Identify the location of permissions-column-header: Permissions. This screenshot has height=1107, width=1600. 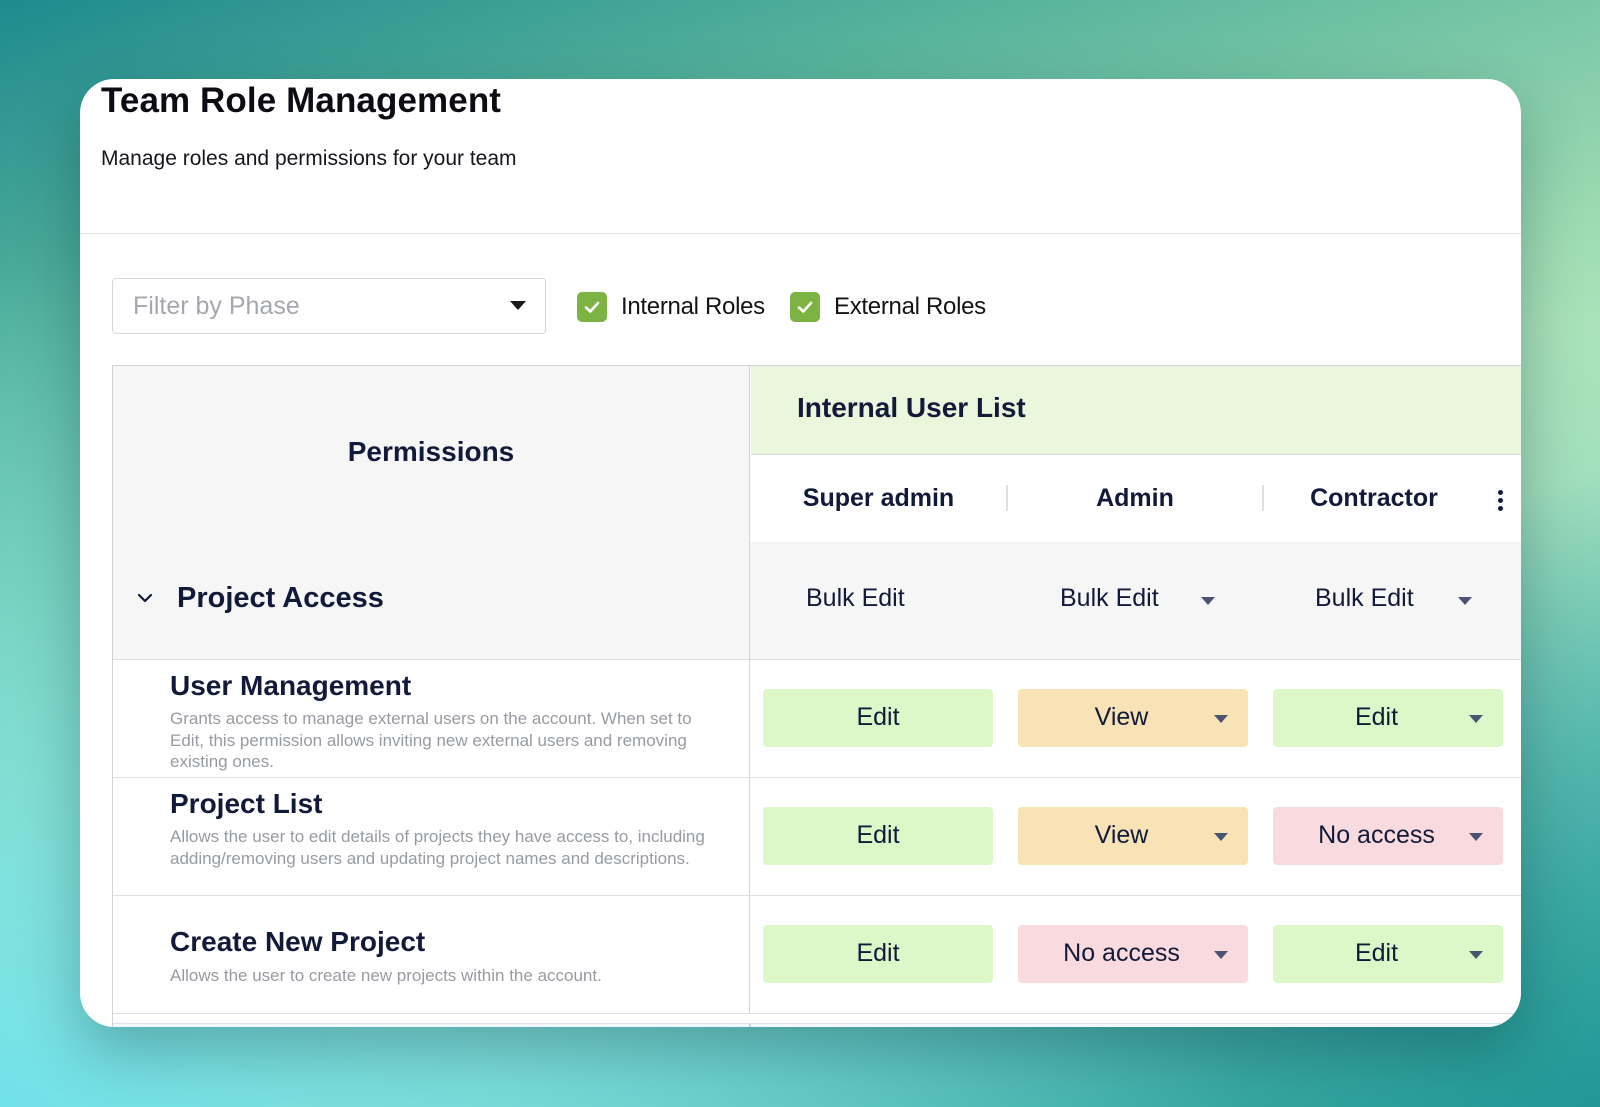
(431, 454).